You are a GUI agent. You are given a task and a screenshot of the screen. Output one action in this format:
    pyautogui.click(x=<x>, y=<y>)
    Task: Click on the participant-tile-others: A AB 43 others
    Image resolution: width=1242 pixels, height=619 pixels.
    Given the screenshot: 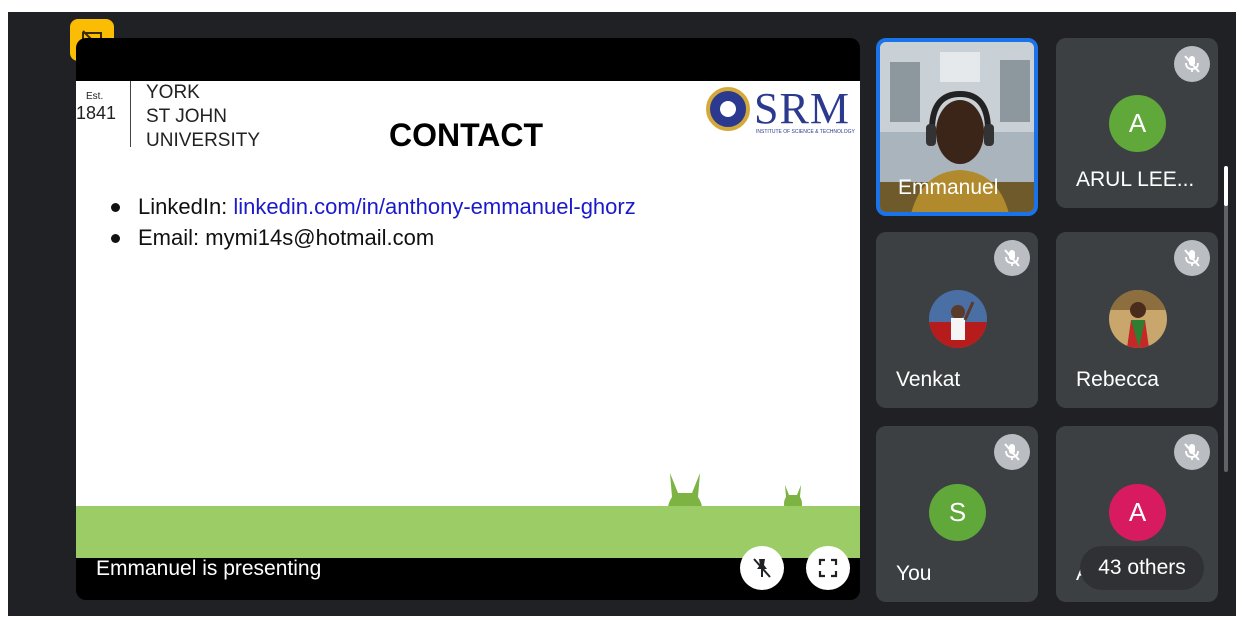 What is the action you would take?
    pyautogui.click(x=1137, y=514)
    